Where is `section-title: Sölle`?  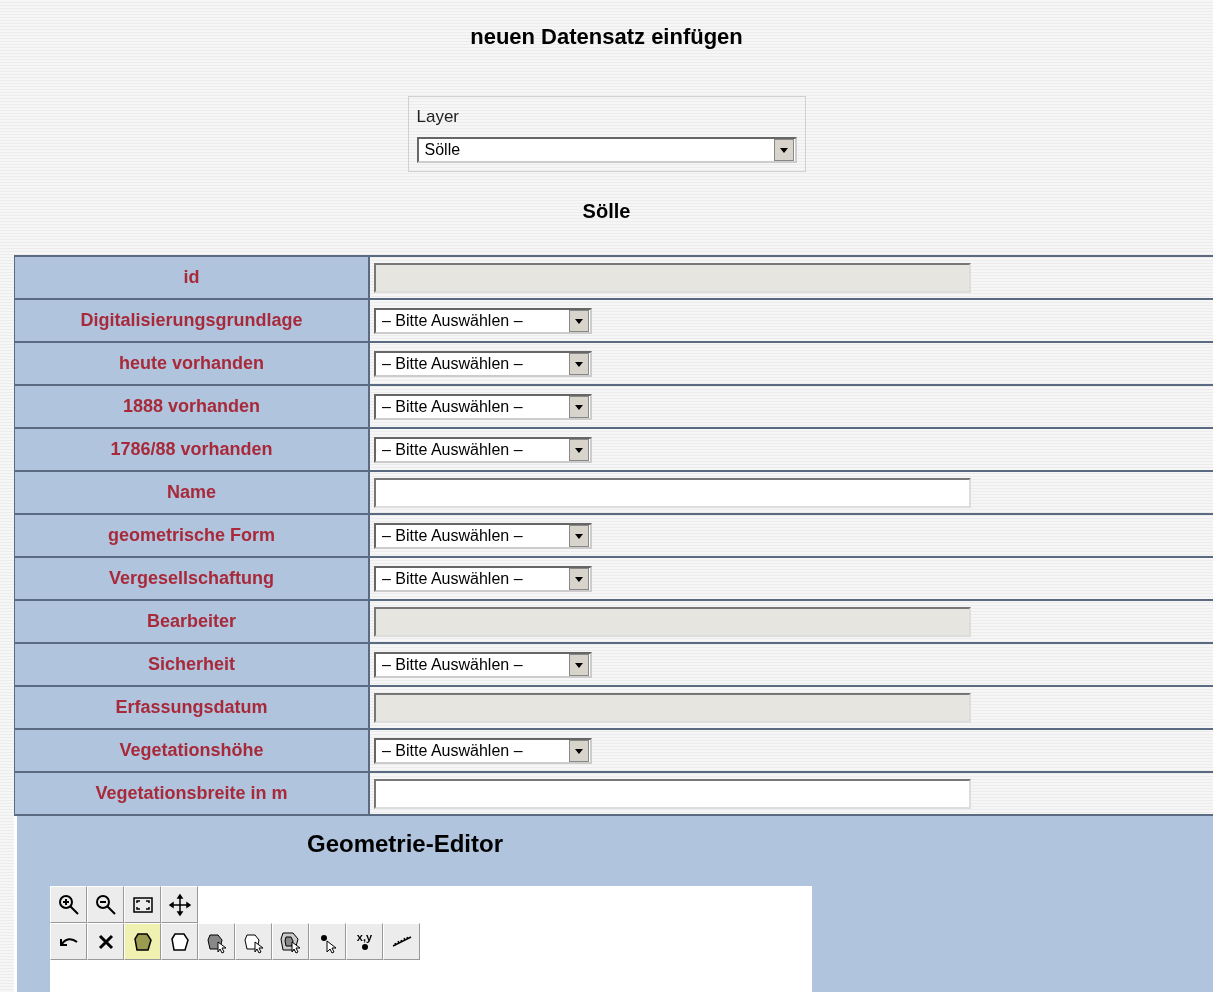
section-title: Sölle is located at coordinates (606, 211).